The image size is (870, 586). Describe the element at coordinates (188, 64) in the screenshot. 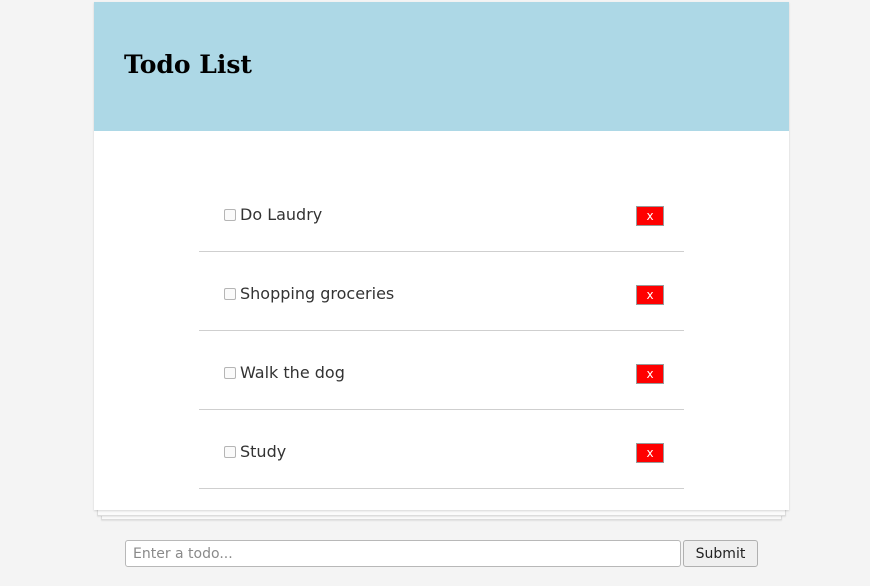

I see `page-title: Todo List` at that location.